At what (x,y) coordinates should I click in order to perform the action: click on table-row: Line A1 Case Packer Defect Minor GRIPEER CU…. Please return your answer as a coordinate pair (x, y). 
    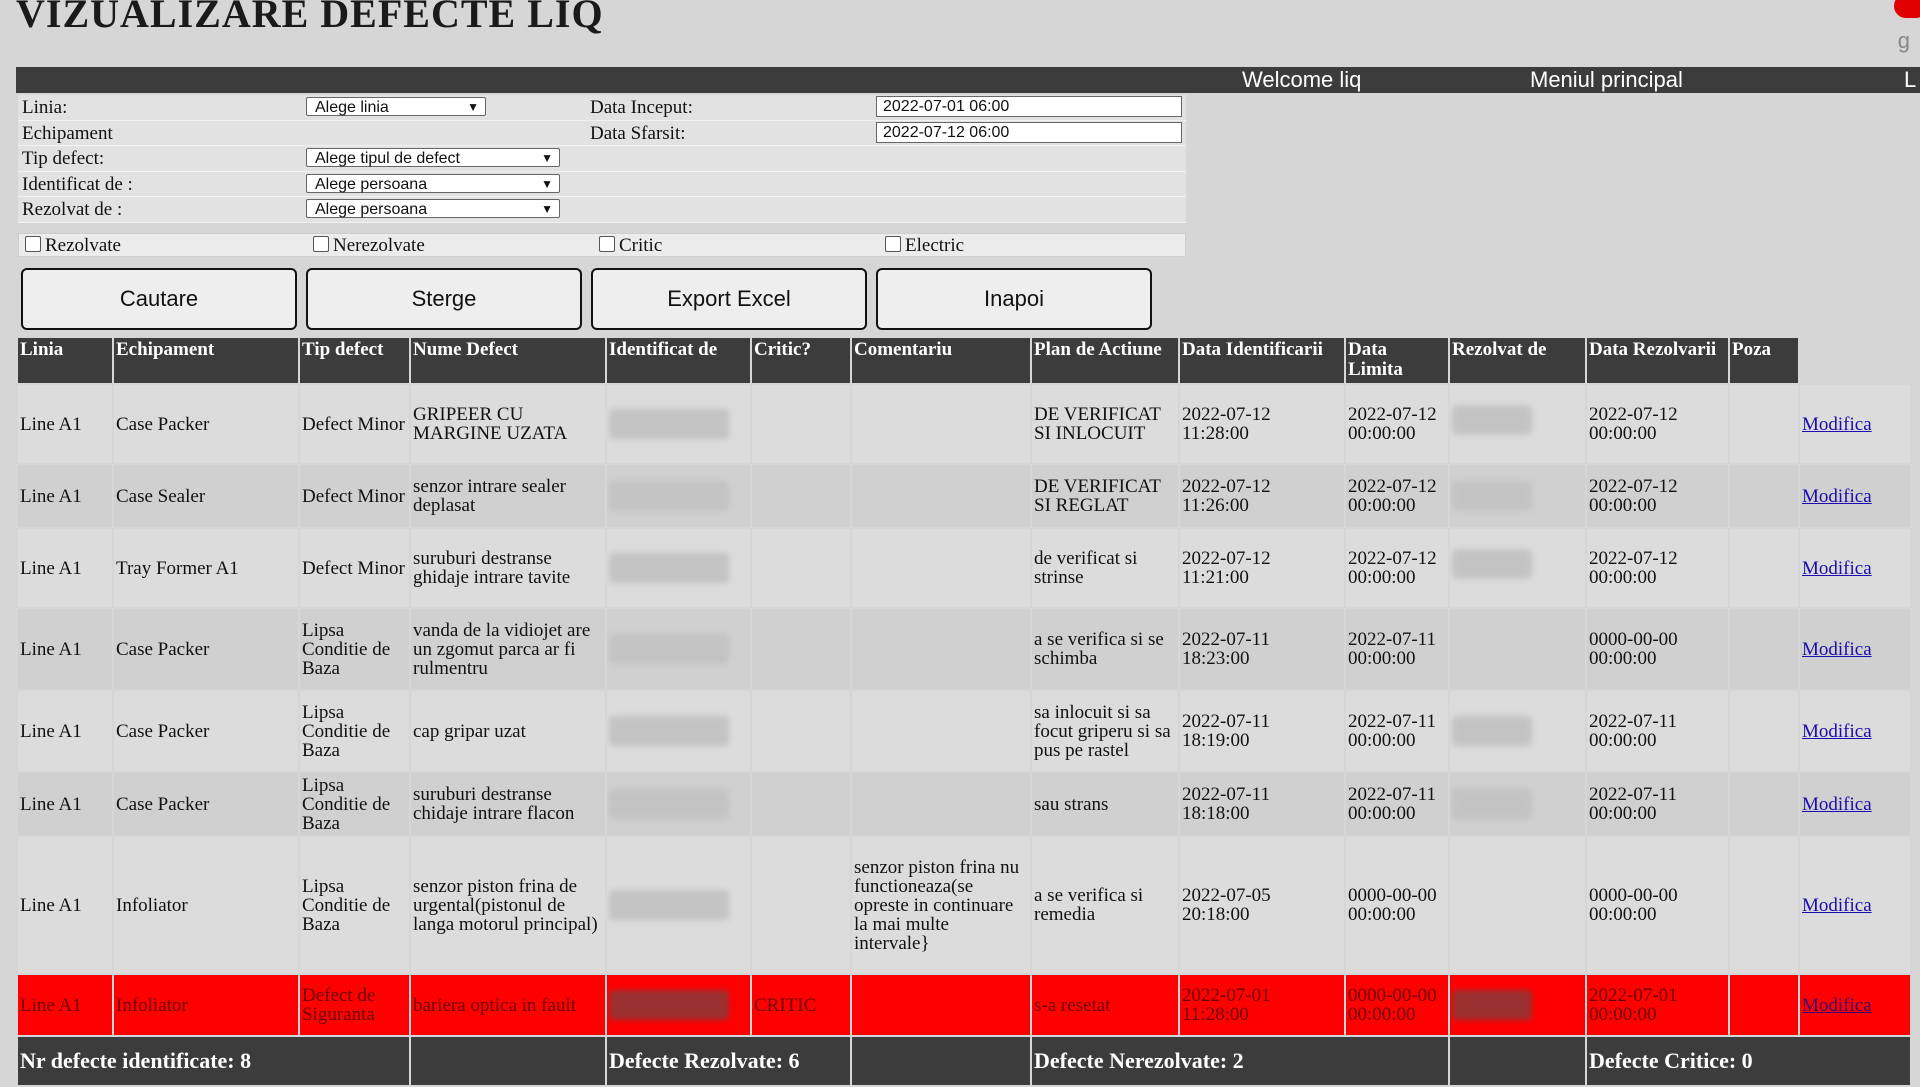
    Looking at the image, I should click on (964, 424).